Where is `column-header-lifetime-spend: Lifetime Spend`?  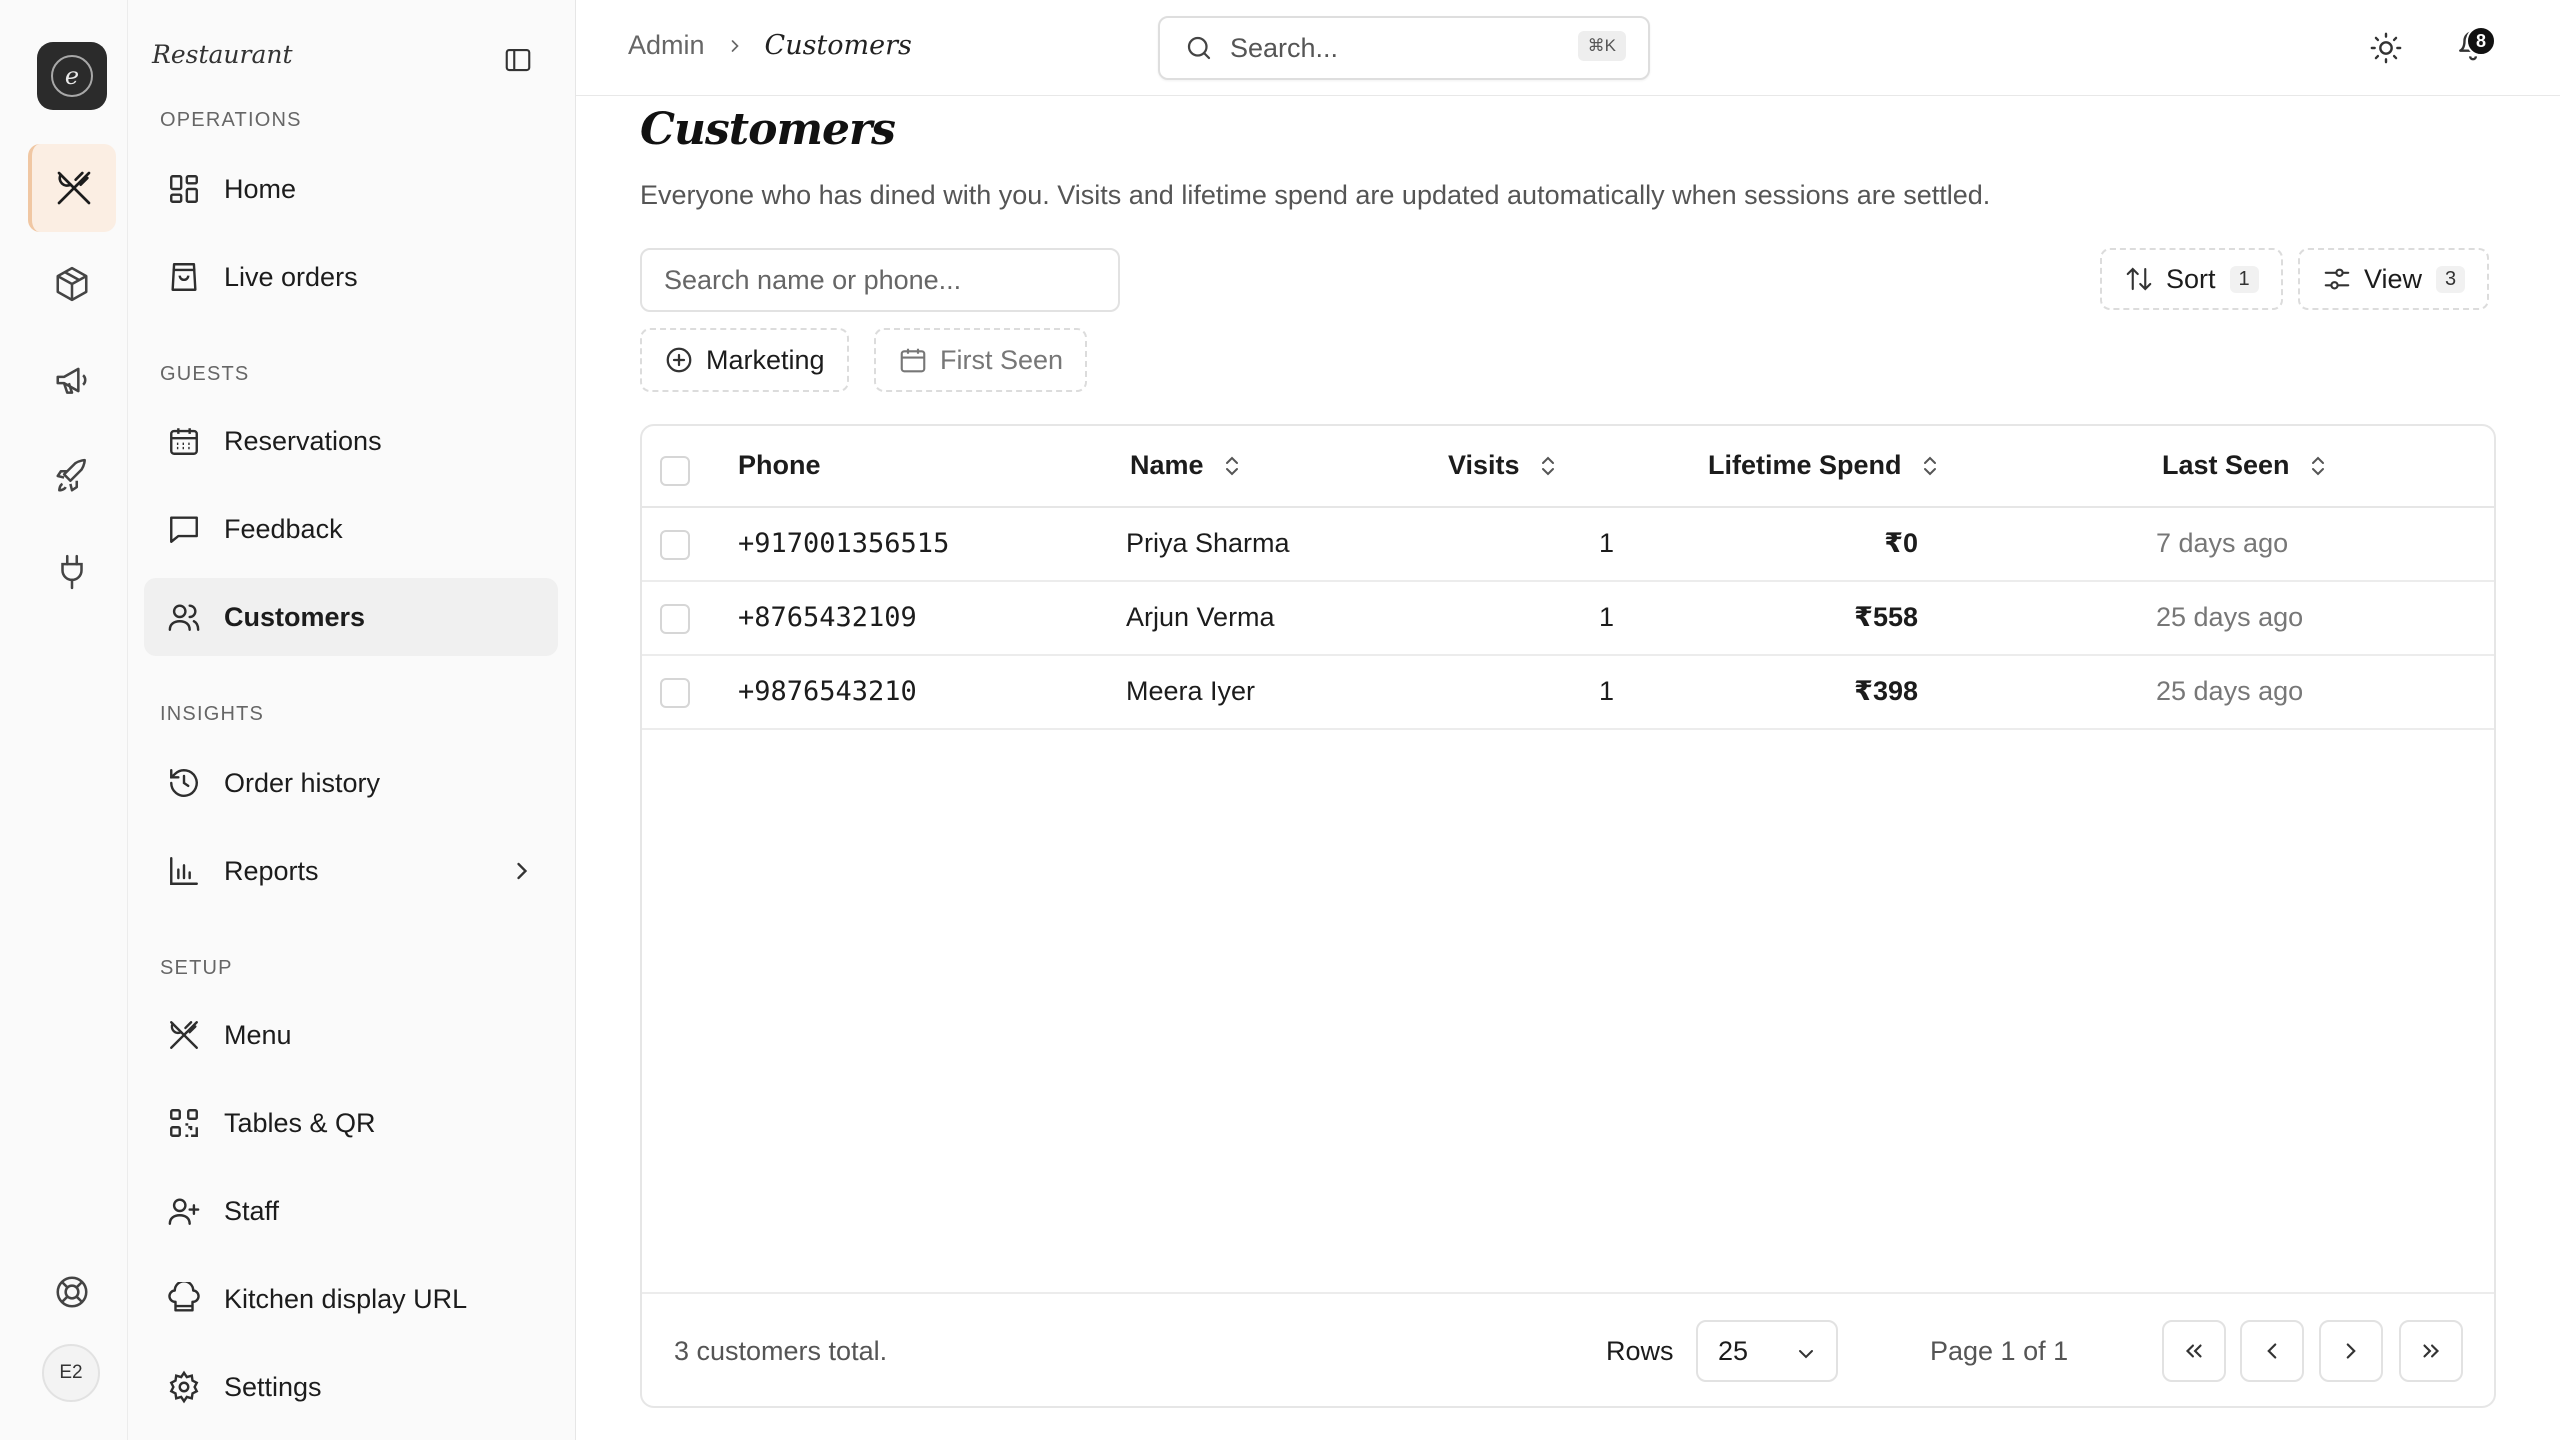 column-header-lifetime-spend: Lifetime Spend is located at coordinates (1825, 465).